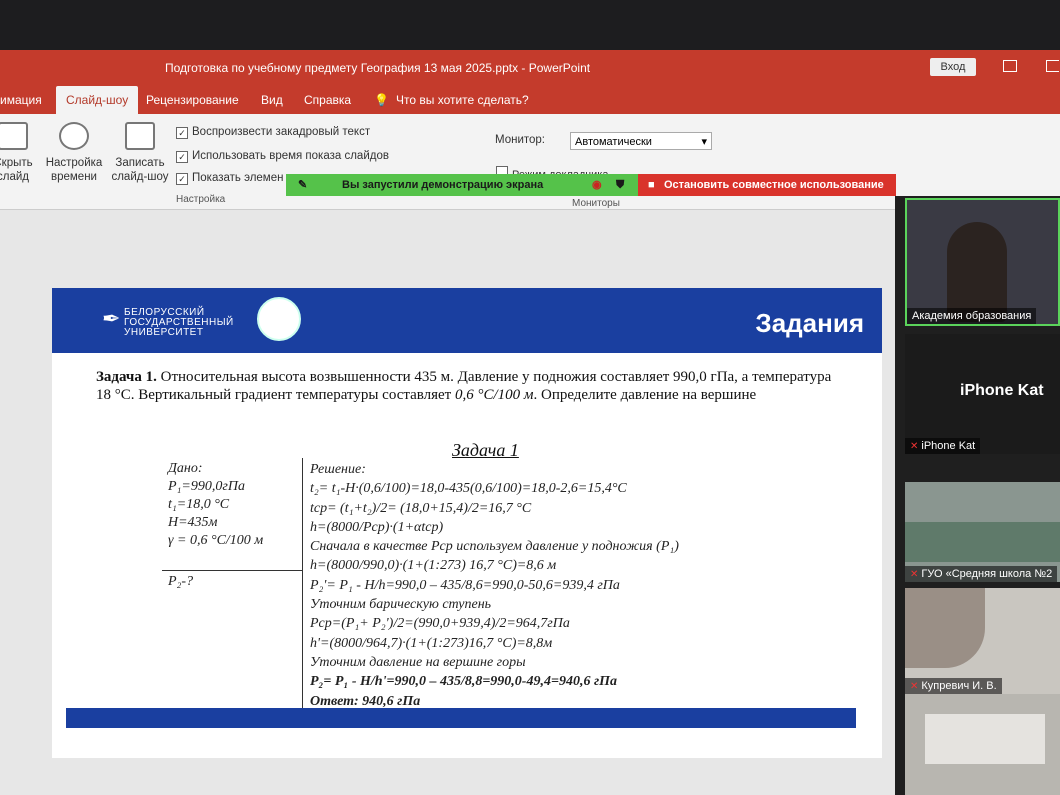  I want to click on rehearse-label: Настройка времени, so click(74, 170).